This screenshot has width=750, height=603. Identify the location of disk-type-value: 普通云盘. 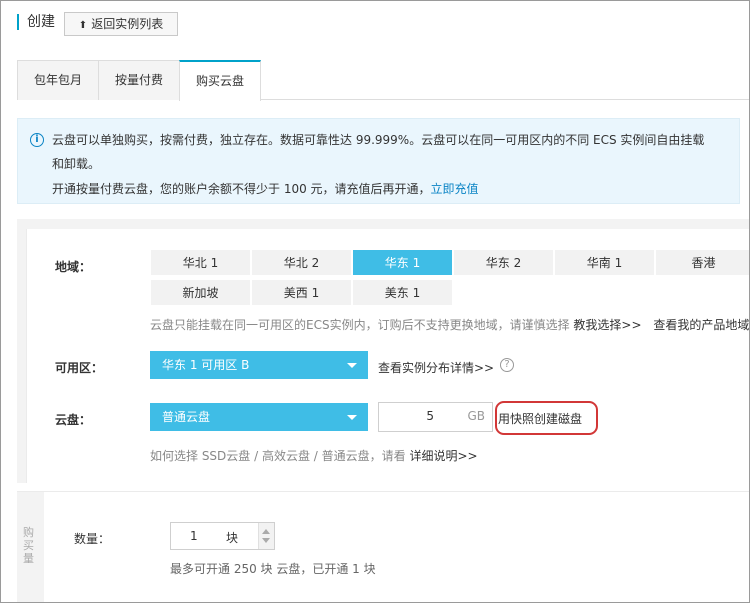
(186, 417).